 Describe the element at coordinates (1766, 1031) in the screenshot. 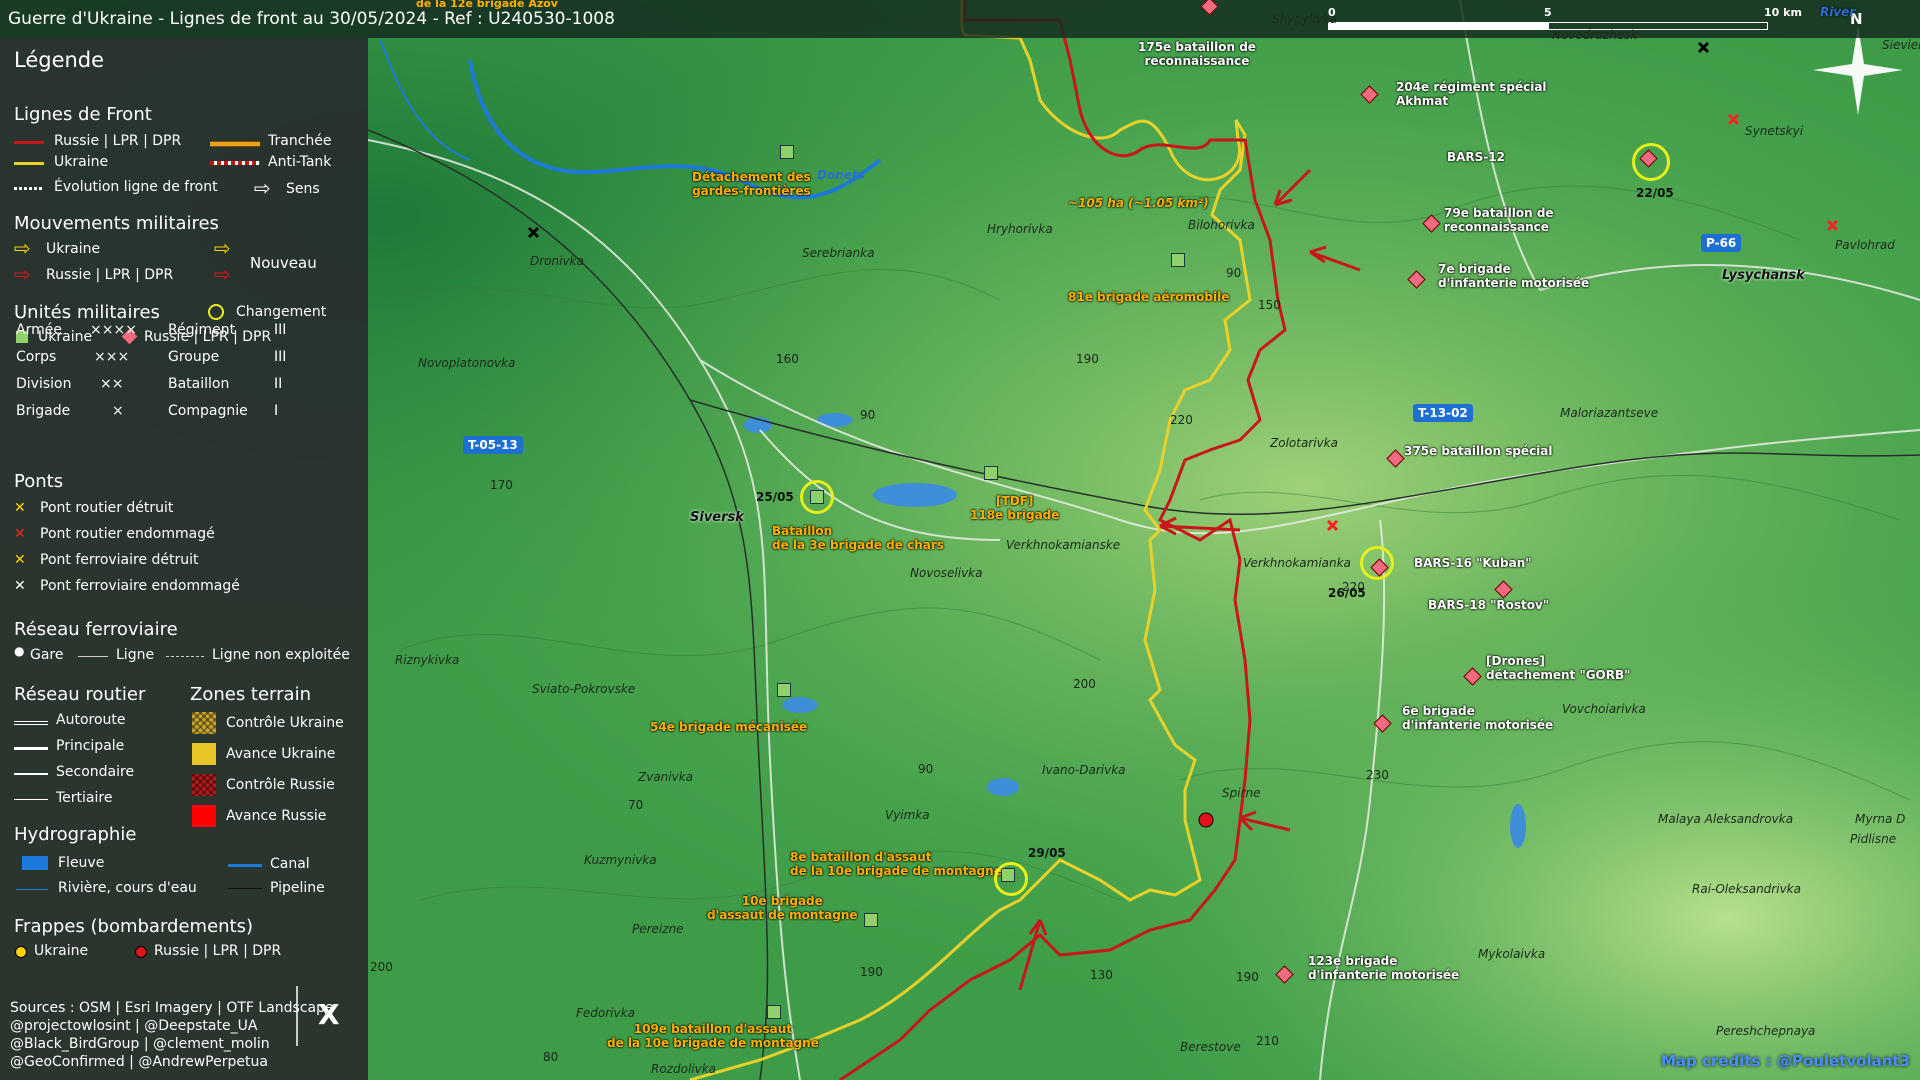

I see `town-label: Pereshchepnaya` at that location.